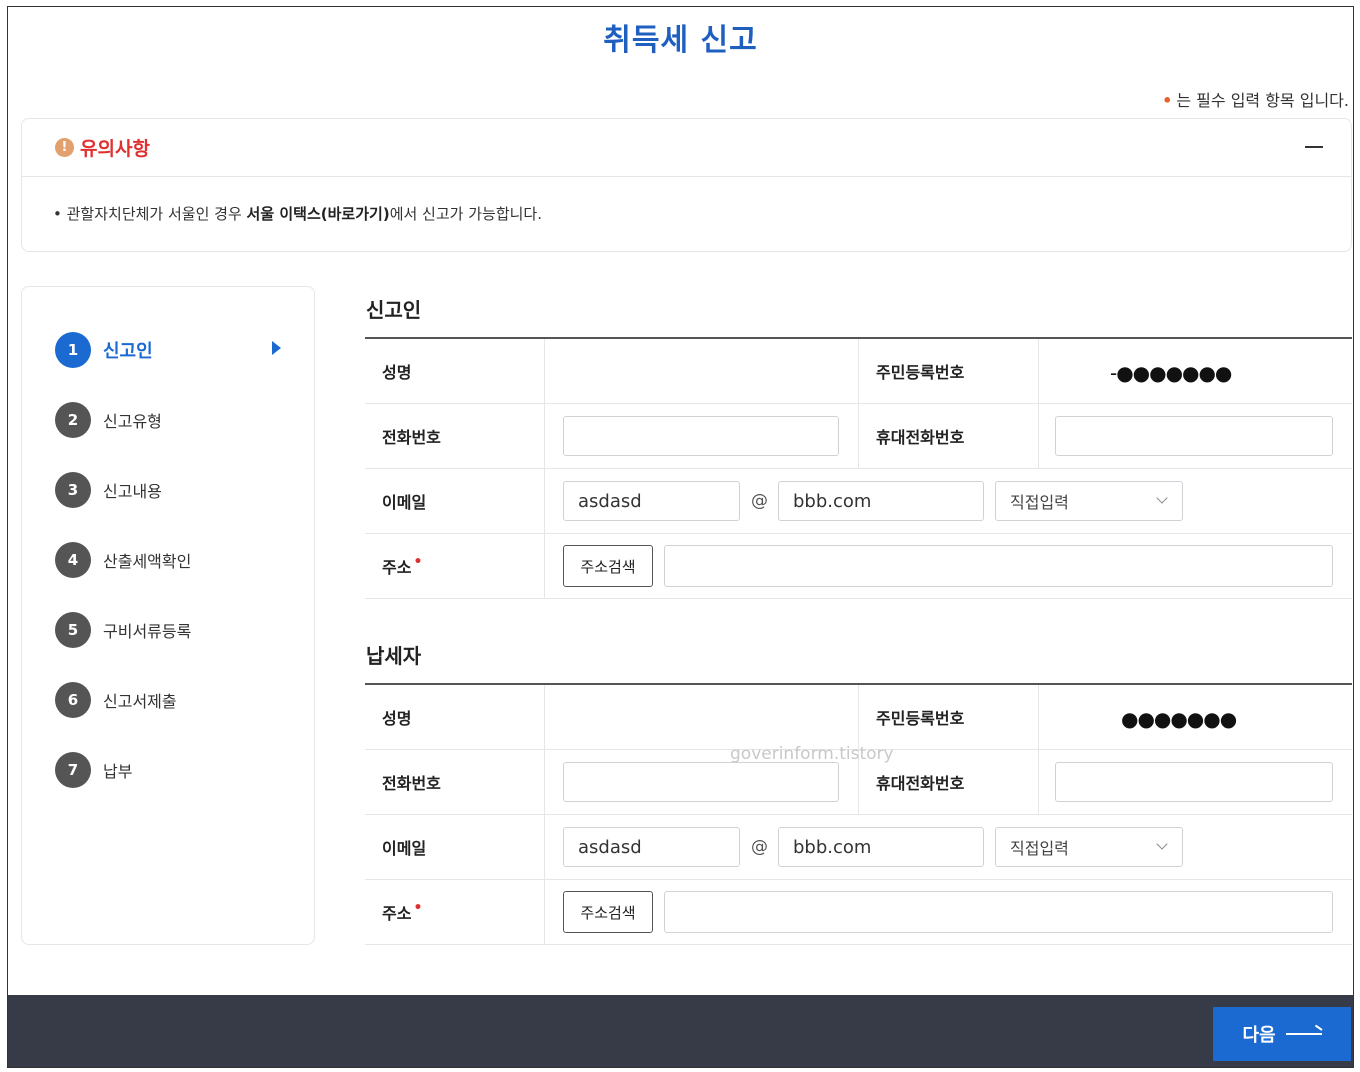  Describe the element at coordinates (812, 754) in the screenshot. I see `watermark: goverinform.tistory` at that location.